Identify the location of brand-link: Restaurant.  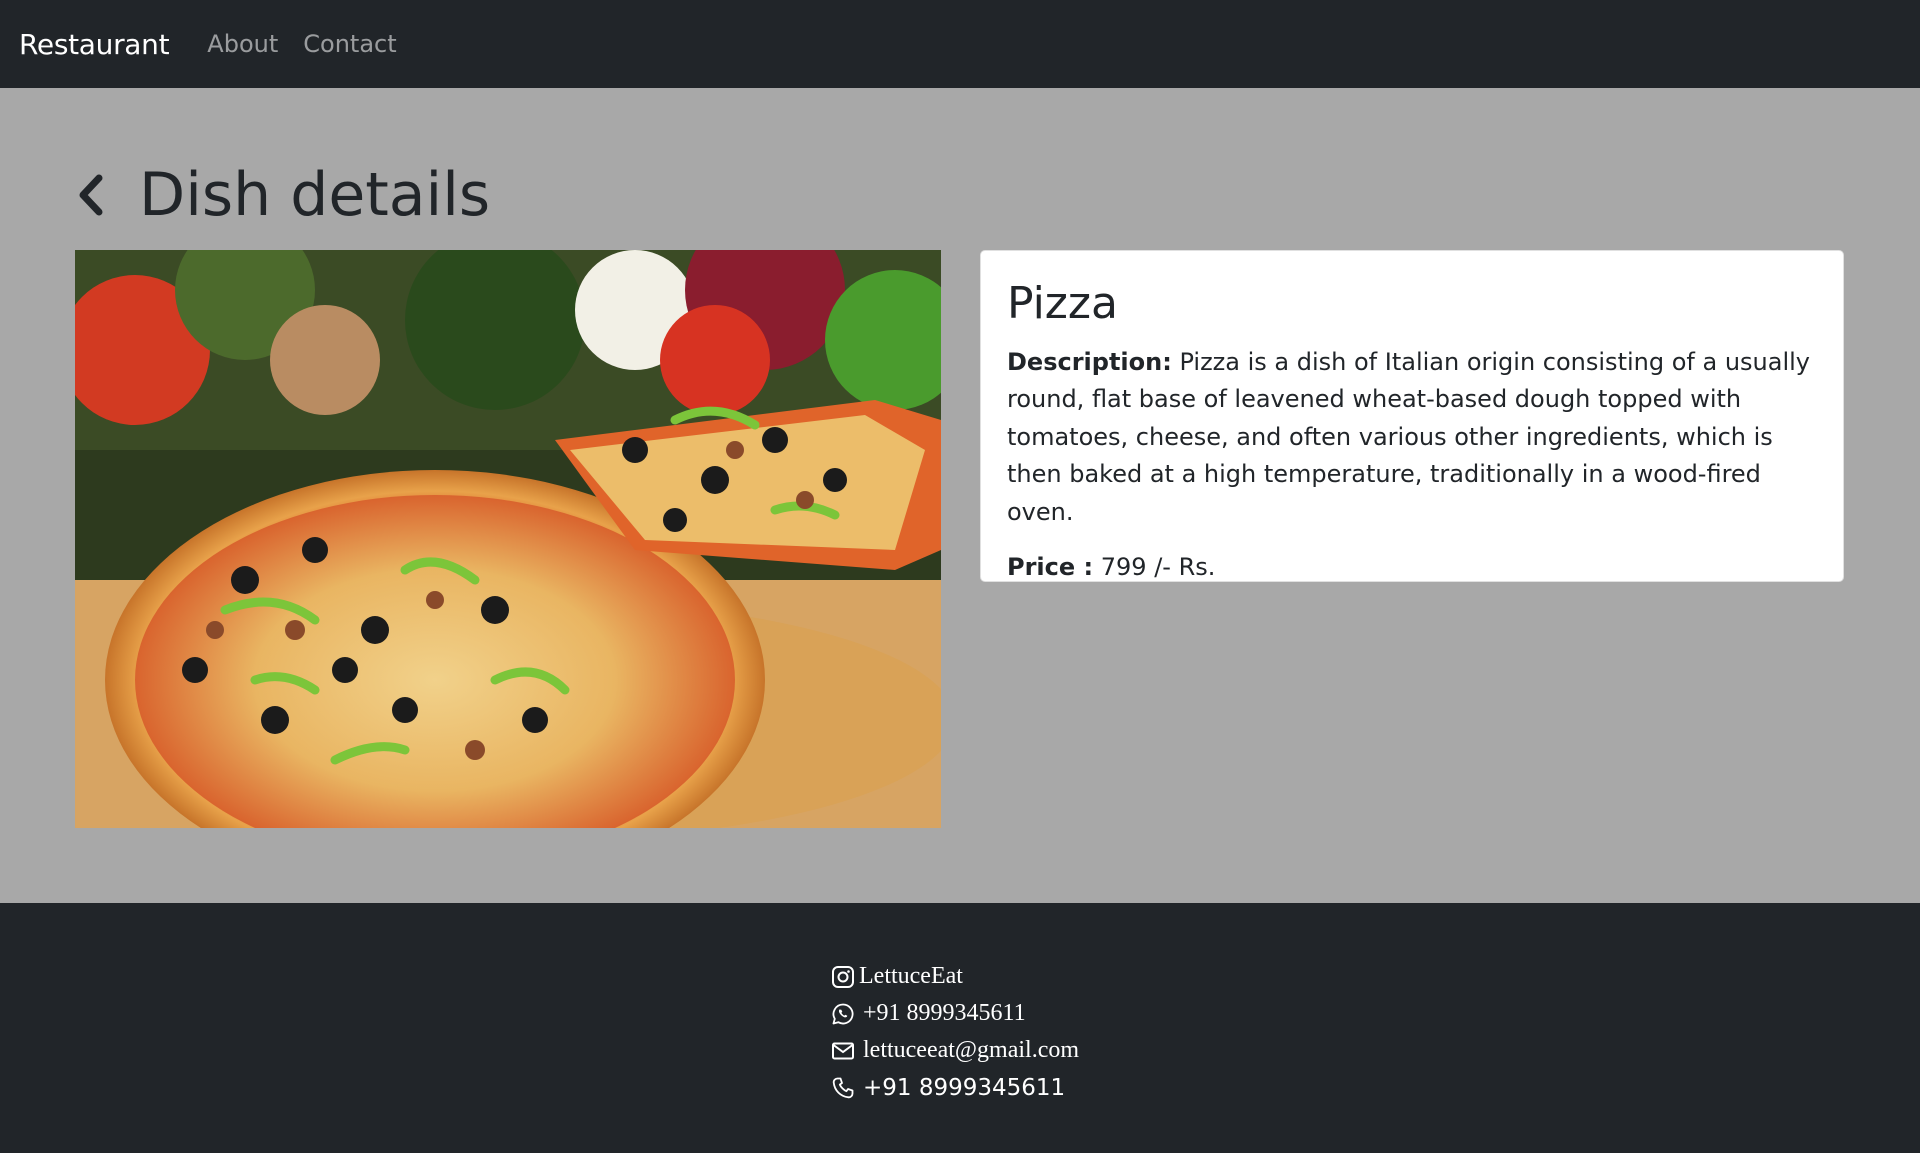
(94, 44).